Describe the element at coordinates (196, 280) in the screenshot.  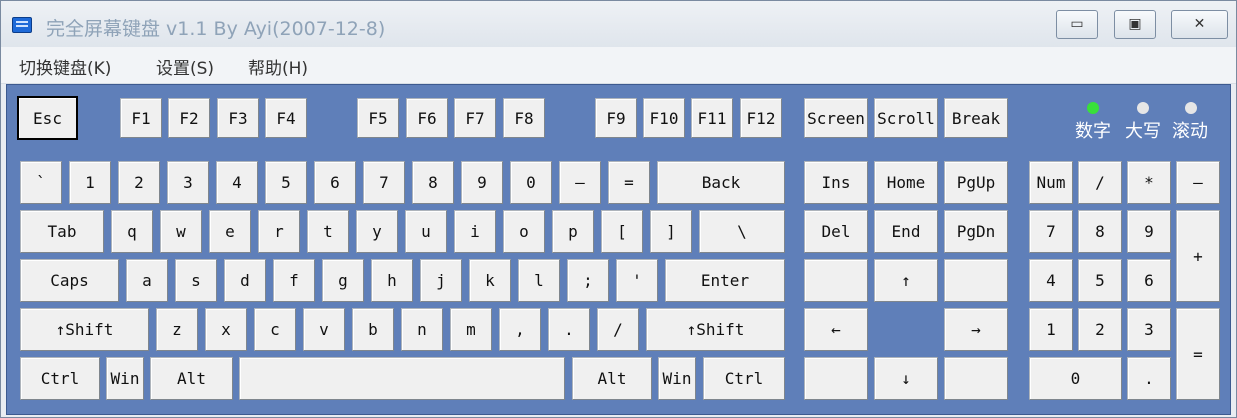
I see `key-s: s` at that location.